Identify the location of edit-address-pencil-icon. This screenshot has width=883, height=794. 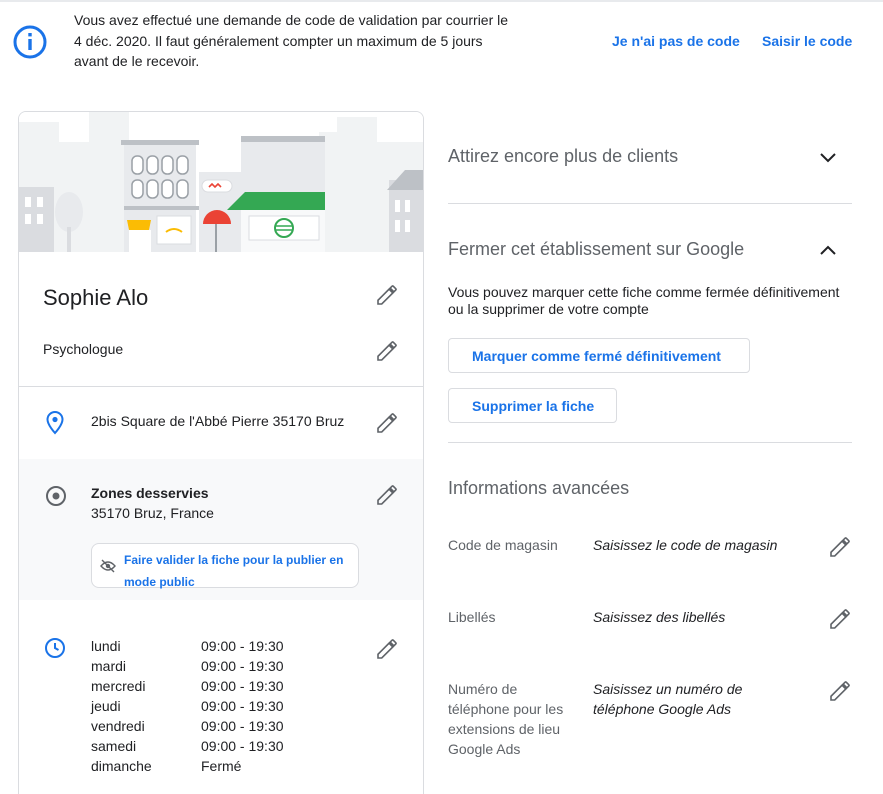
(387, 423).